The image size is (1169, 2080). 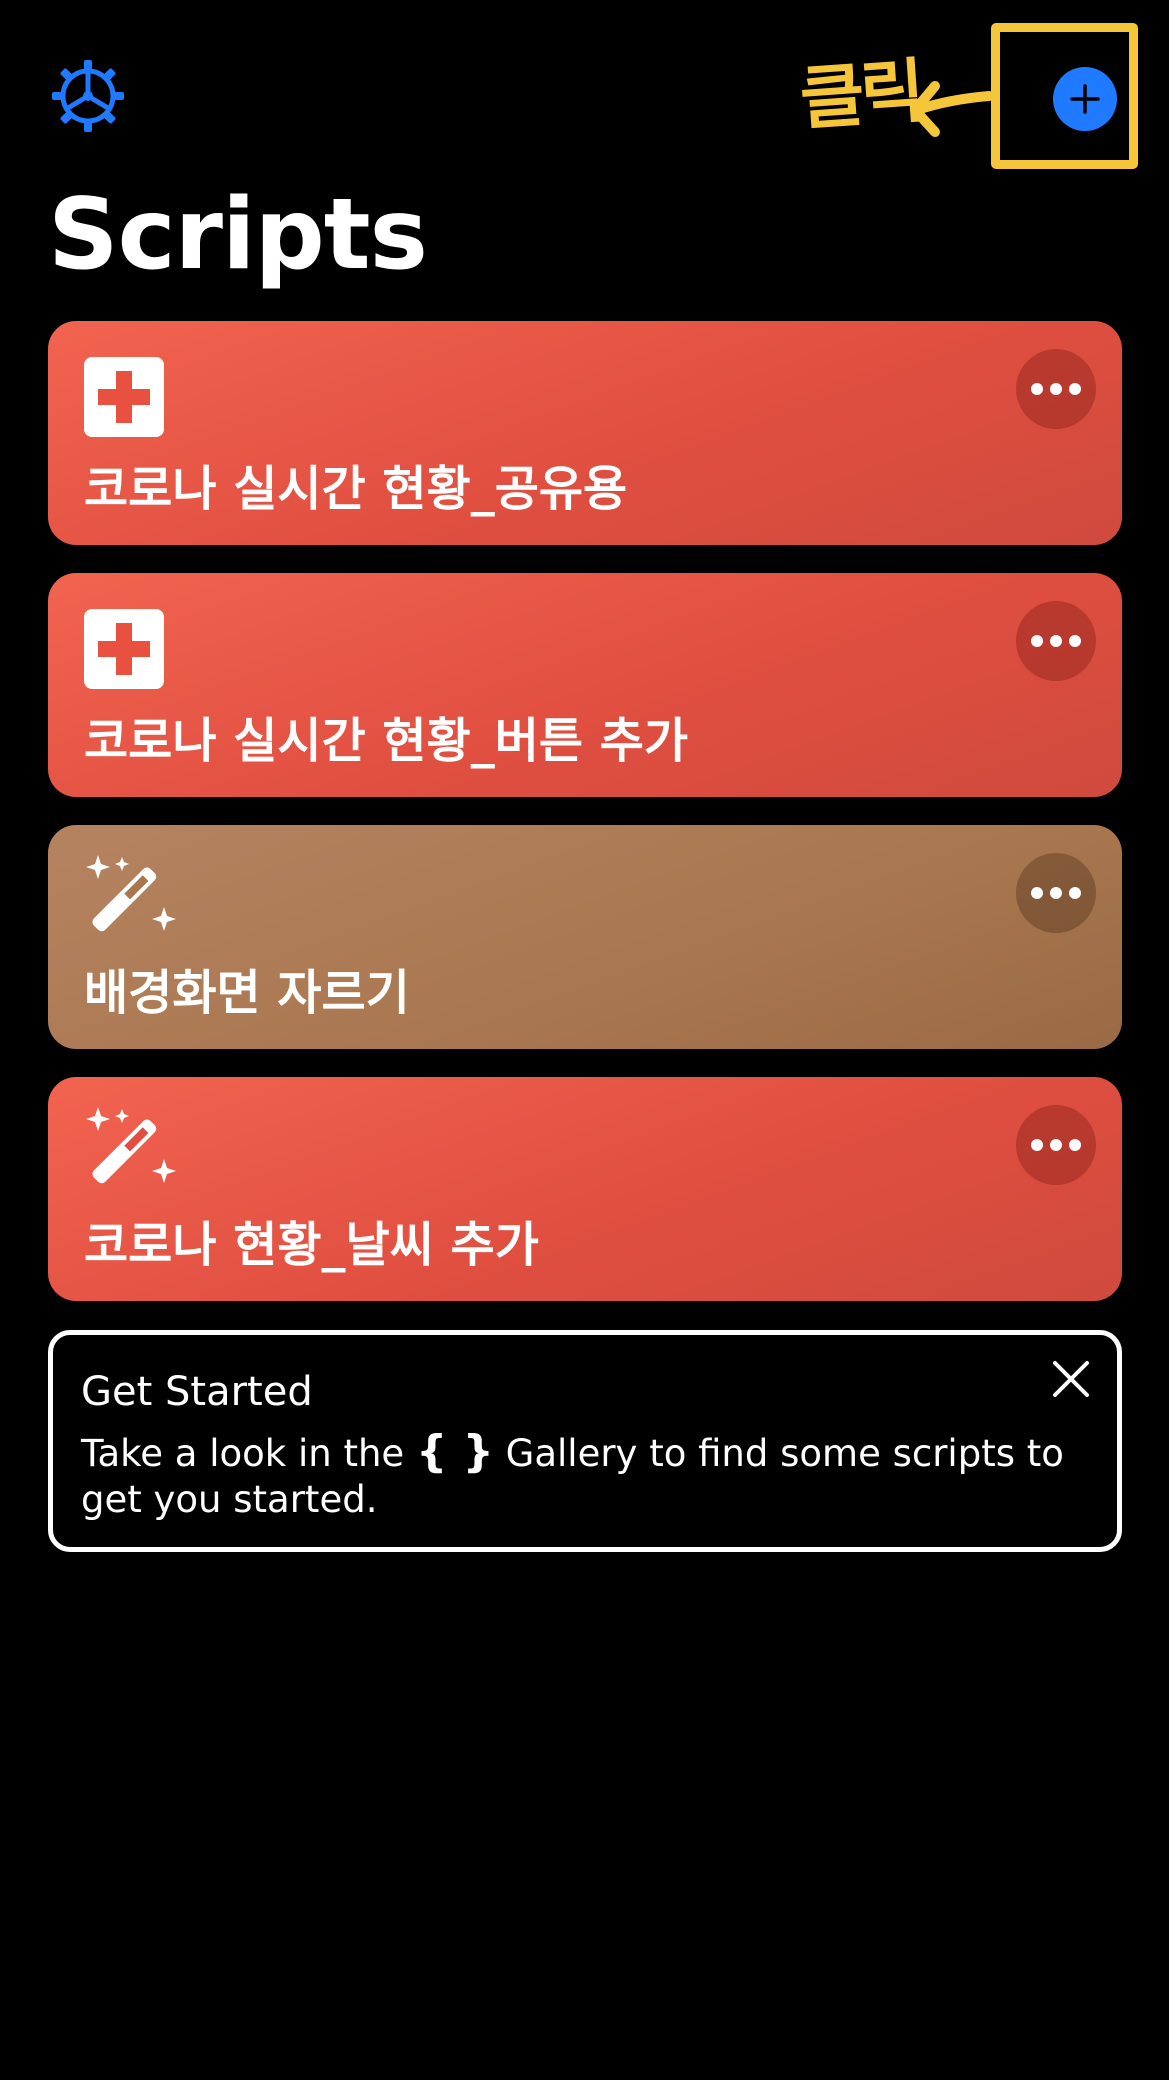 What do you see at coordinates (454, 1451) in the screenshot?
I see `gallery-braces-icon: { }` at bounding box center [454, 1451].